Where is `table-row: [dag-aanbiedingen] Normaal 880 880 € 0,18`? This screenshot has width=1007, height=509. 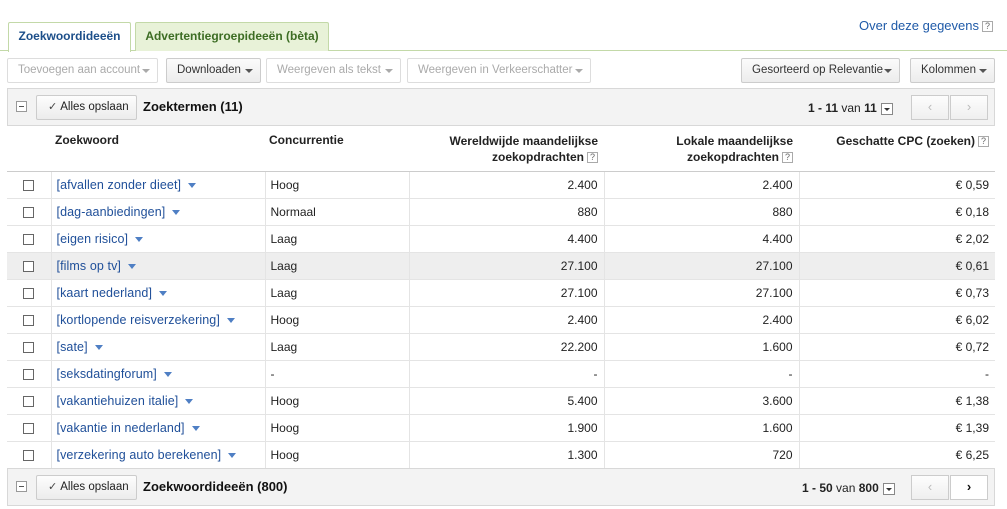 table-row: [dag-aanbiedingen] Normaal 880 880 € 0,18 is located at coordinates (501, 212).